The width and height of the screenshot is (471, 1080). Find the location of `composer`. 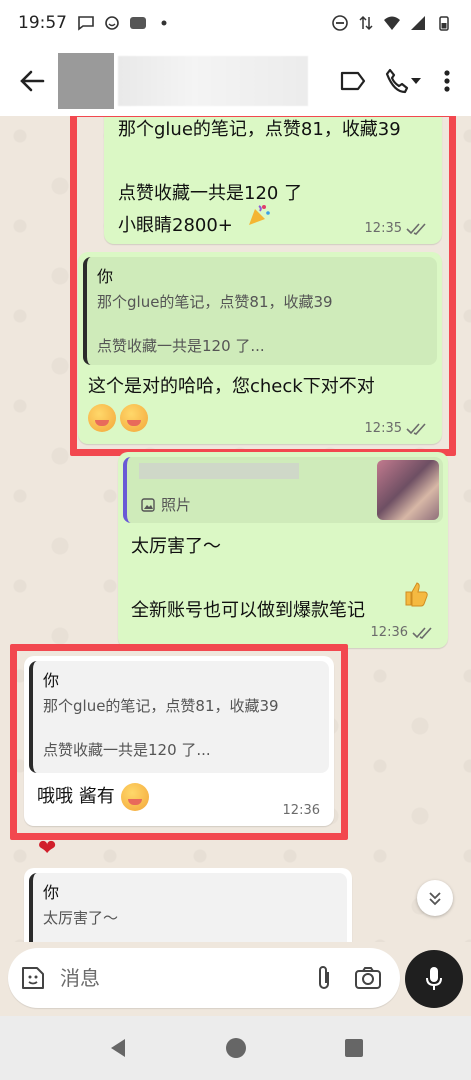

composer is located at coordinates (235, 979).